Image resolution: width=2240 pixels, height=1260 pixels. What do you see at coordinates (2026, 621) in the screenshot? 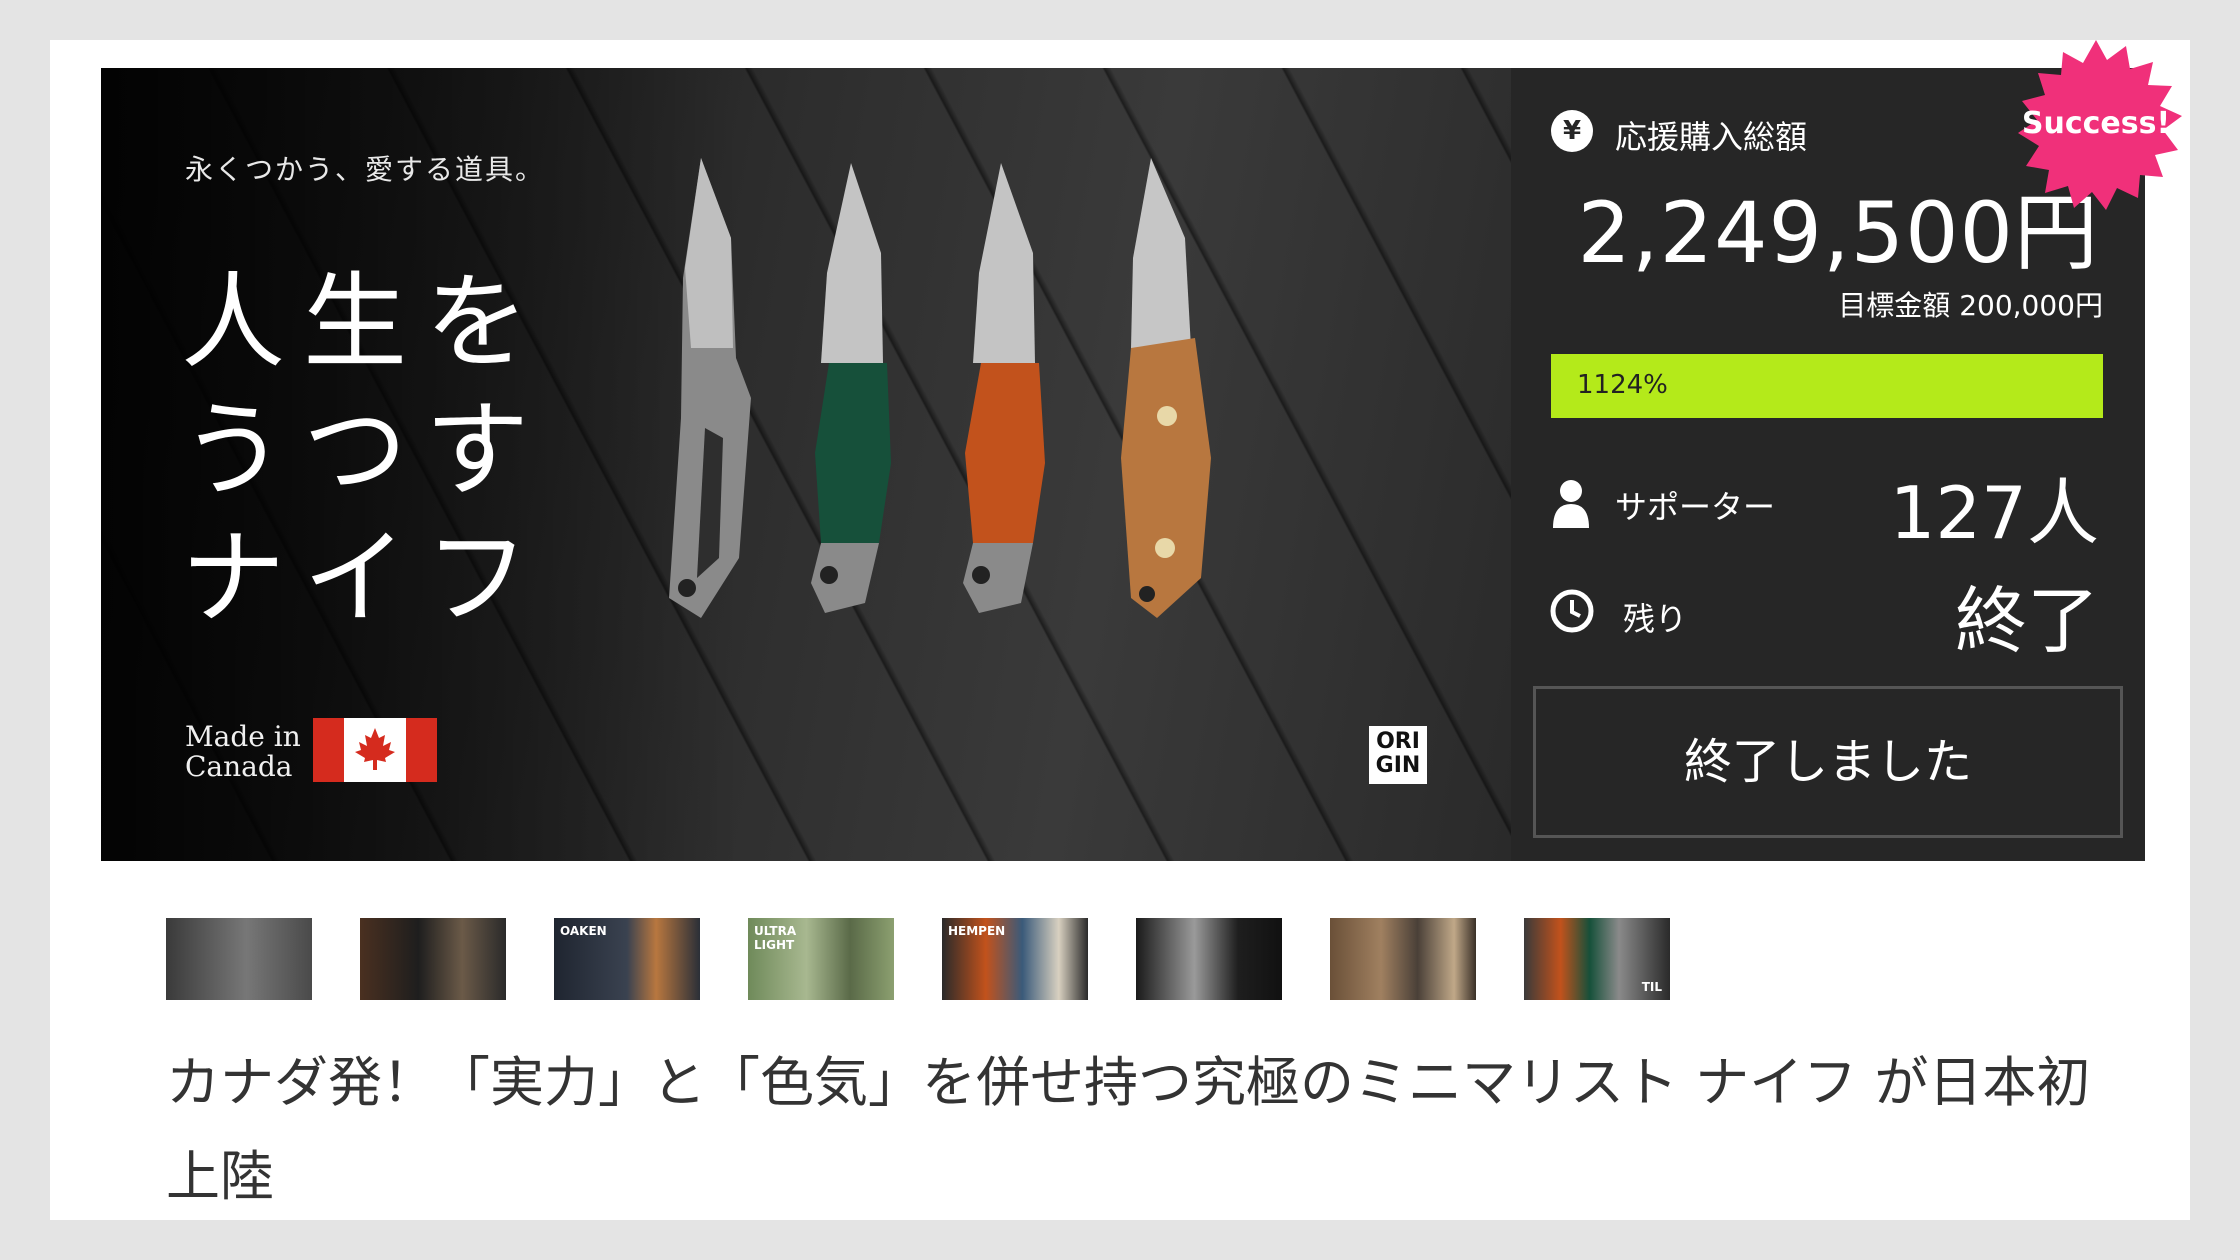
I see `remaining-value: 終了` at bounding box center [2026, 621].